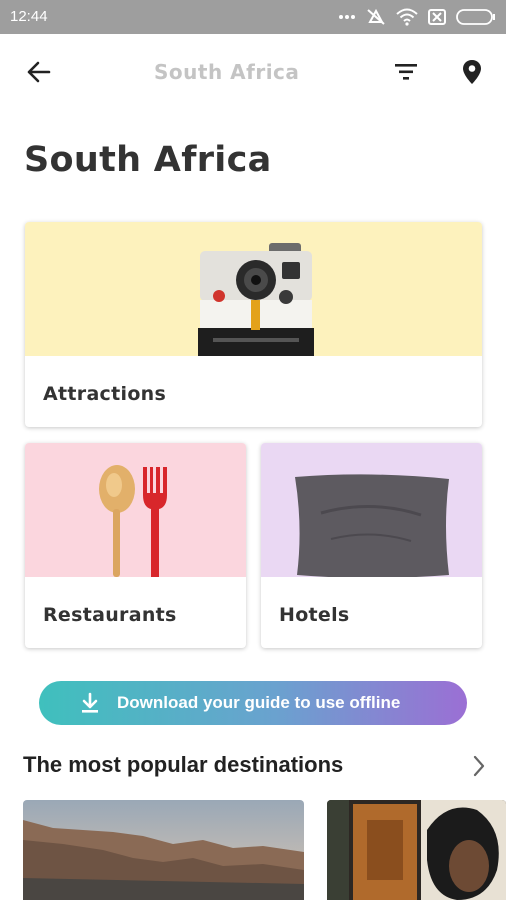 This screenshot has height=900, width=506. I want to click on restaurants-card: Restaurants, so click(135, 545).